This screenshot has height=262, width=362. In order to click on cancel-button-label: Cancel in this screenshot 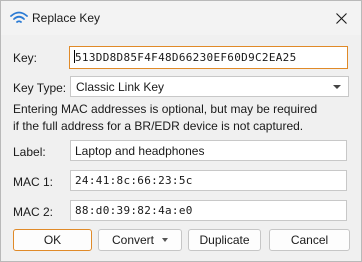, I will do `click(309, 240)`.